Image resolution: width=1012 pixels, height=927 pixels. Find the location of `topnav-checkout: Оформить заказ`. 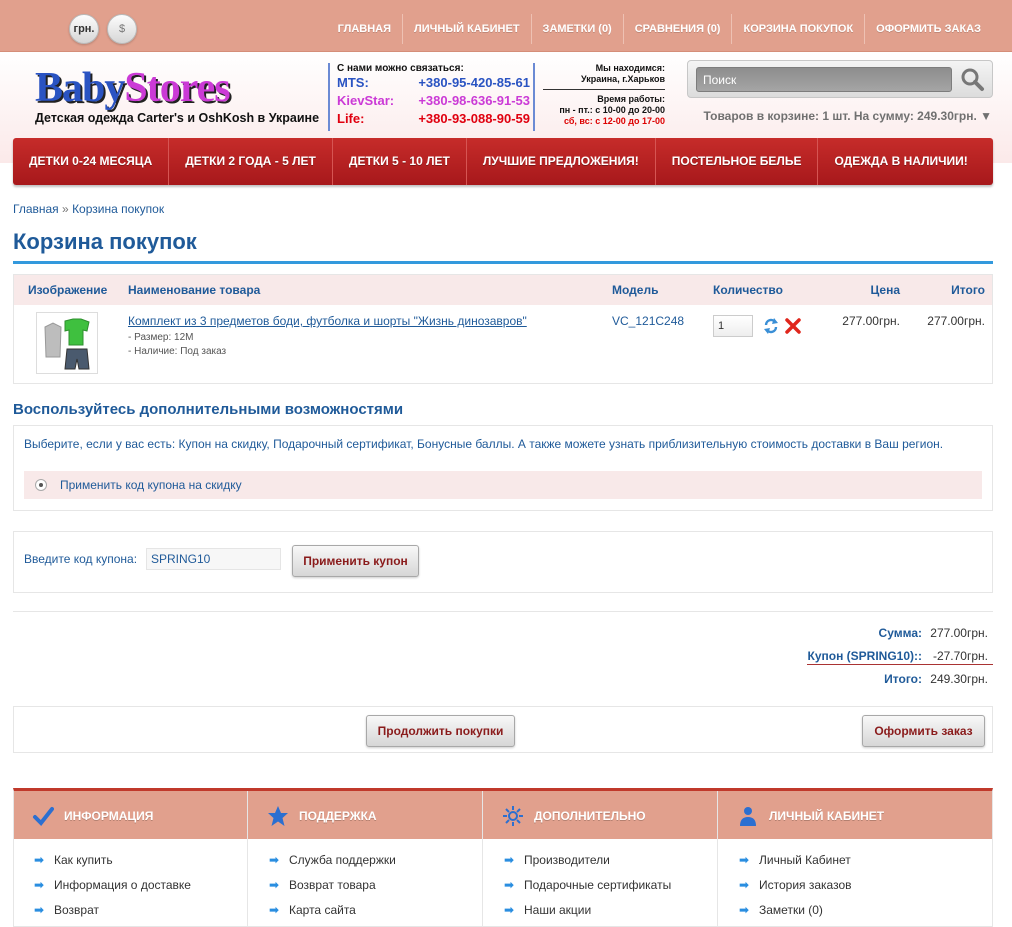

topnav-checkout: Оформить заказ is located at coordinates (928, 29).